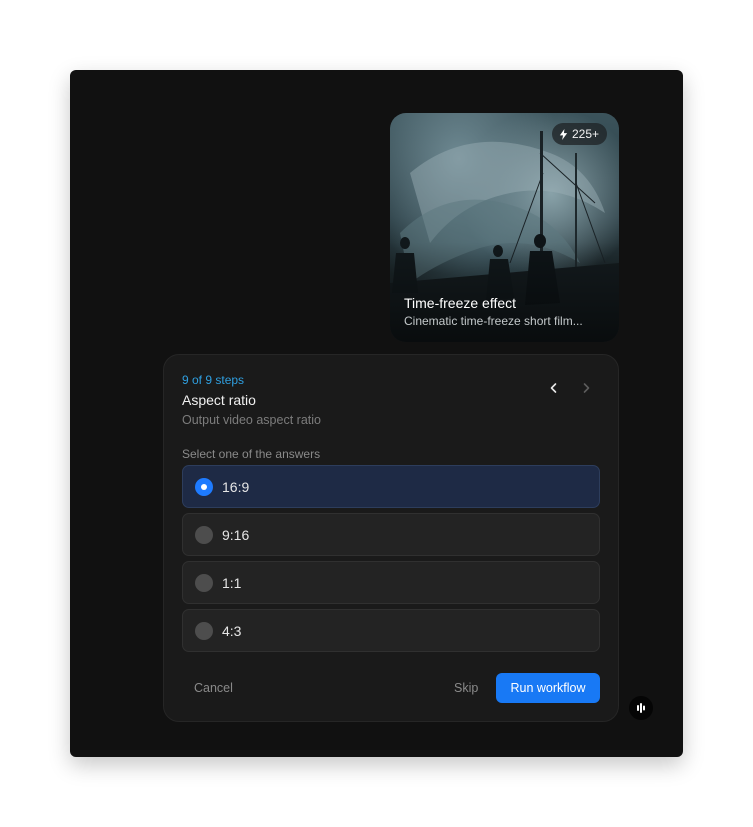  I want to click on option-label: 16:9, so click(236, 486).